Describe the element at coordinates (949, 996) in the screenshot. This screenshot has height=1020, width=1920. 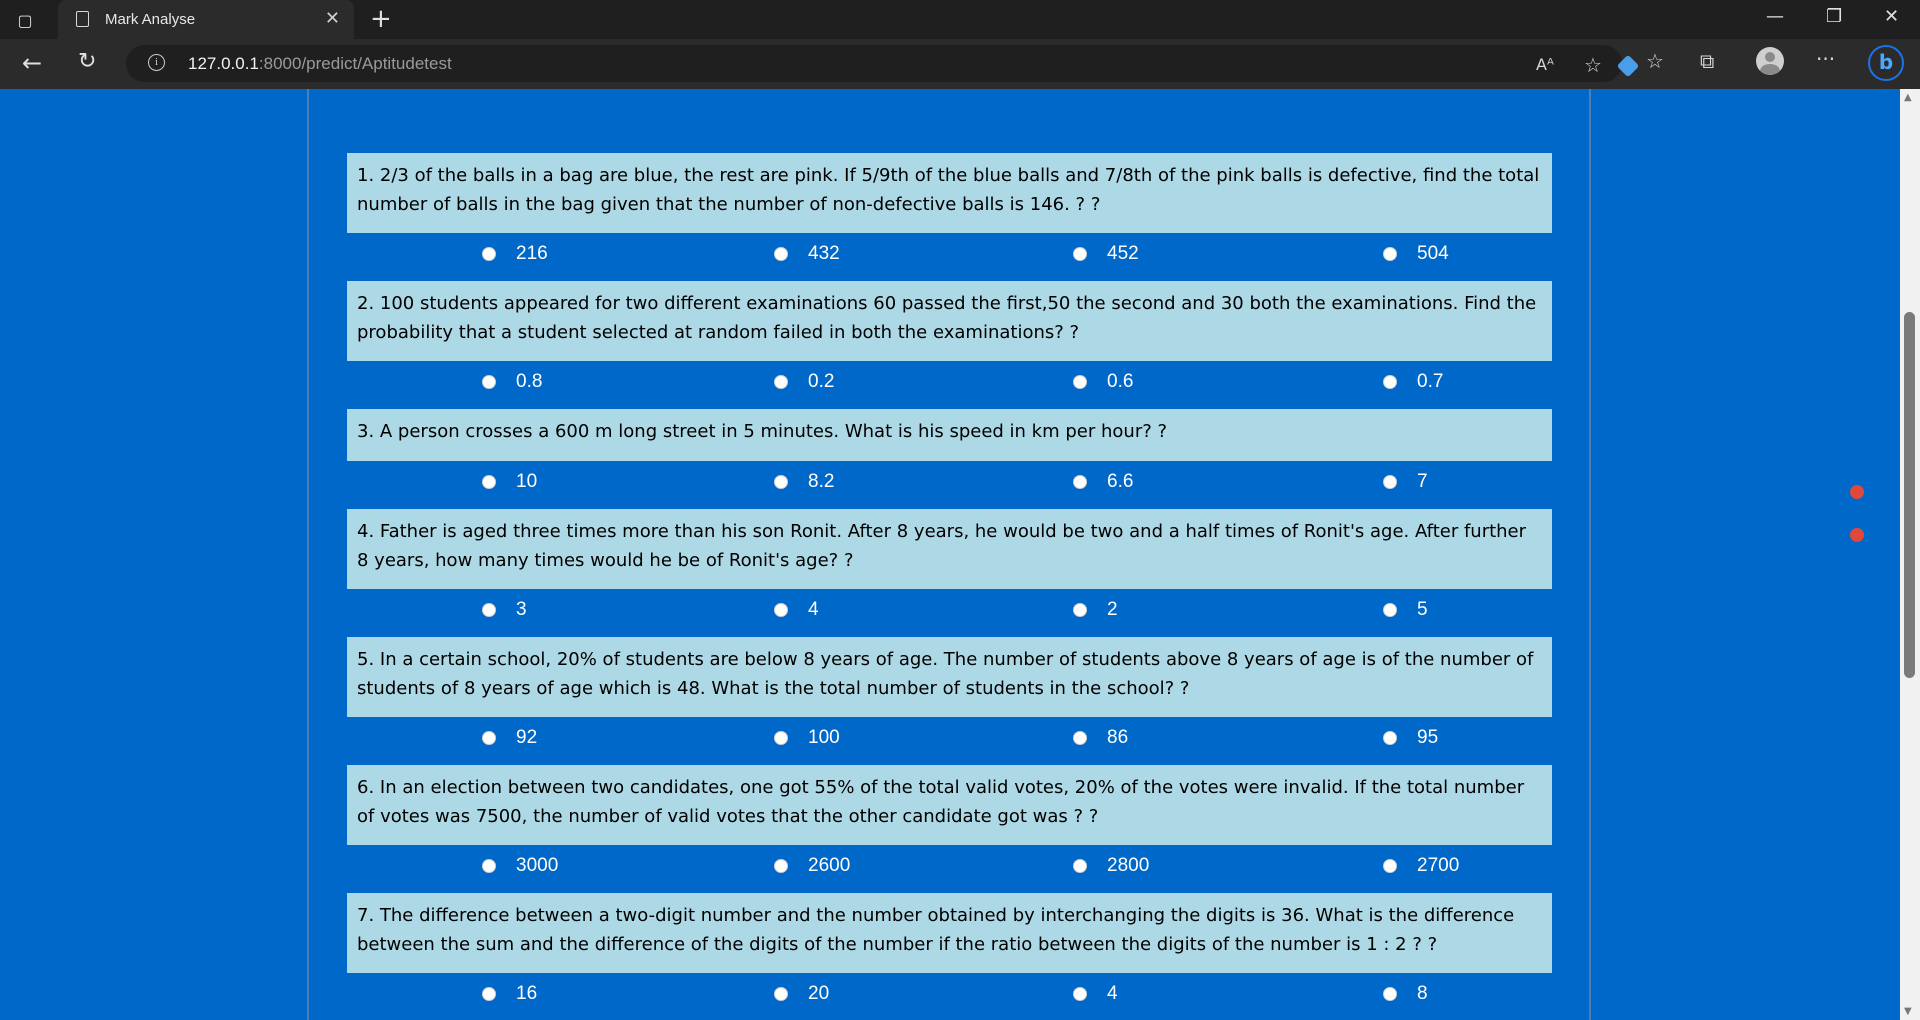
I see `options-row: 16 20 4 8` at that location.